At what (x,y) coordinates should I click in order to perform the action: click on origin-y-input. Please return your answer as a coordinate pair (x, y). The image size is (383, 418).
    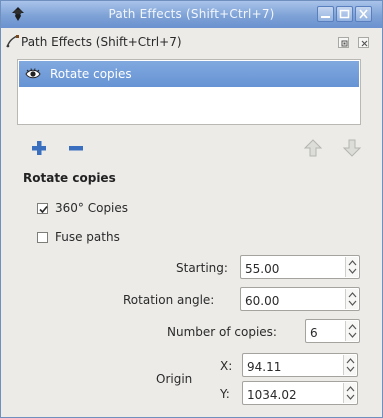
    Looking at the image, I should click on (300, 393).